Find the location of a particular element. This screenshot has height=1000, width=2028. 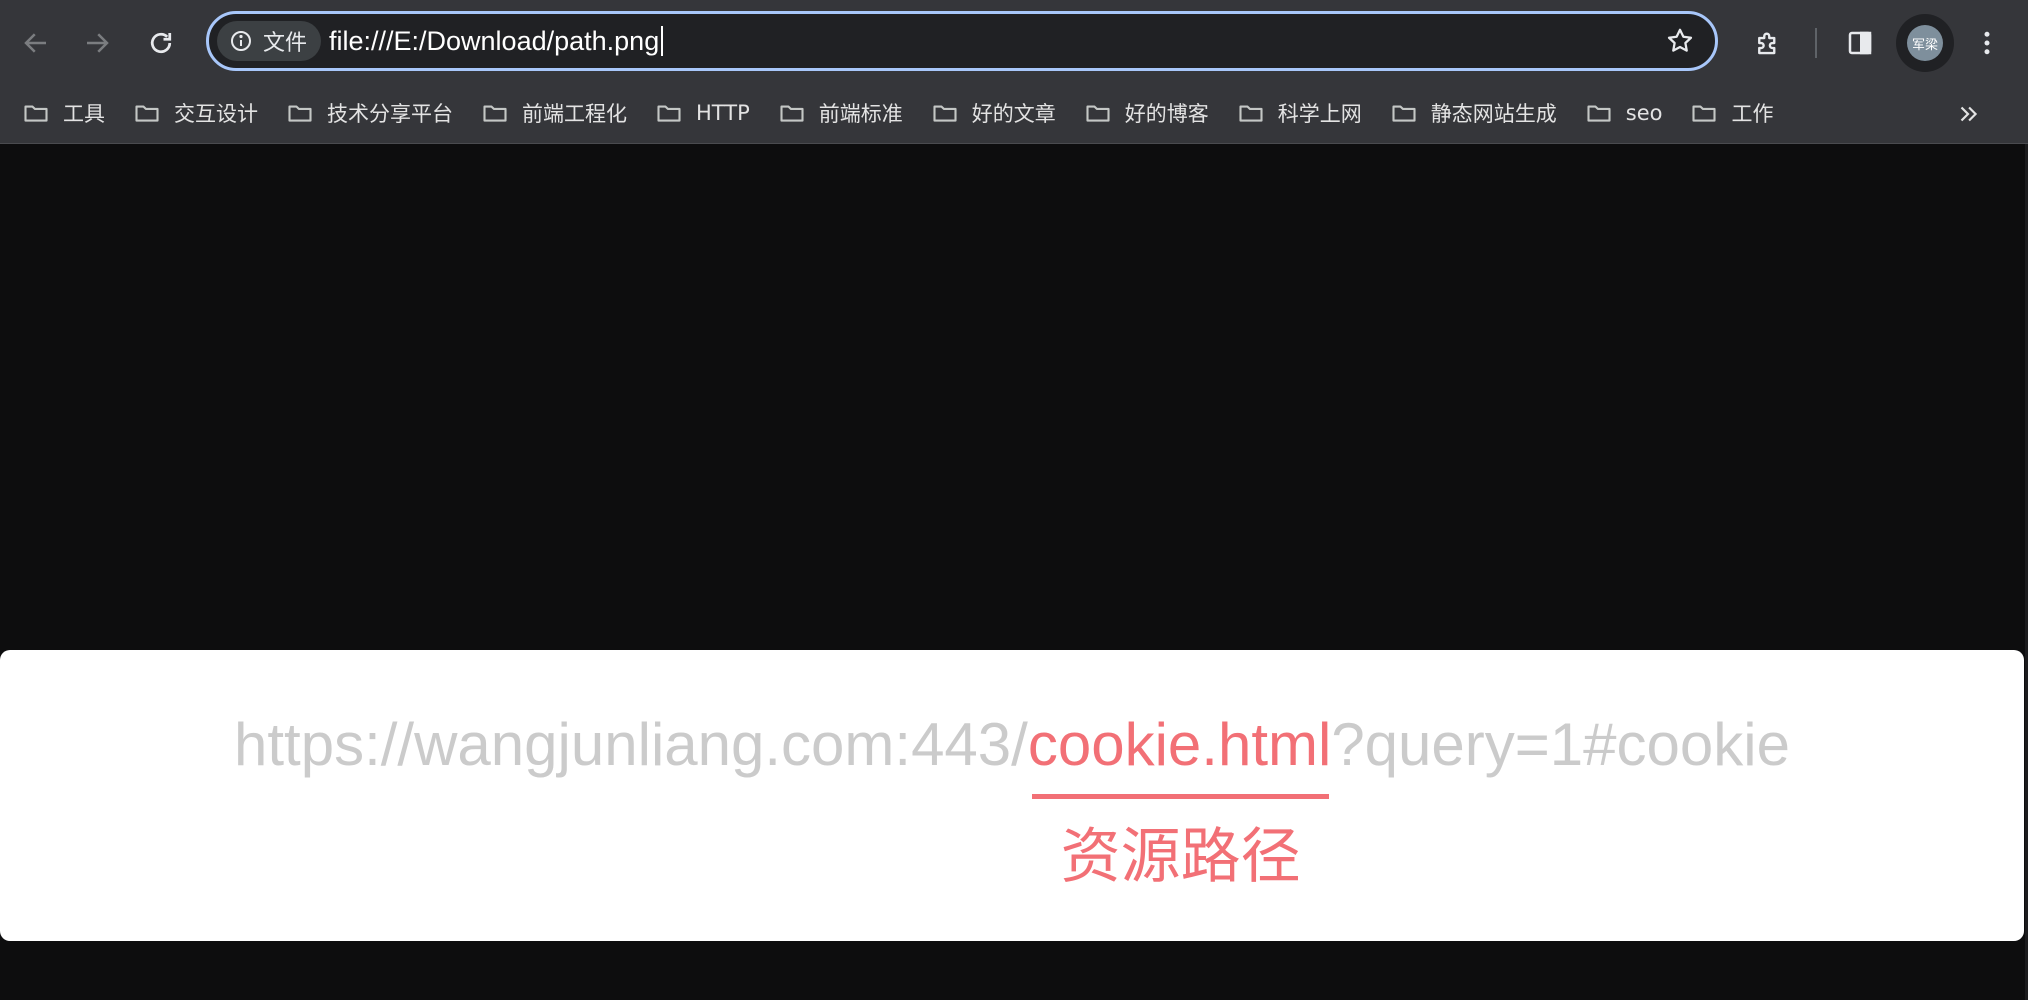

bookmark-folder: 静态网站生成 is located at coordinates (1473, 113).